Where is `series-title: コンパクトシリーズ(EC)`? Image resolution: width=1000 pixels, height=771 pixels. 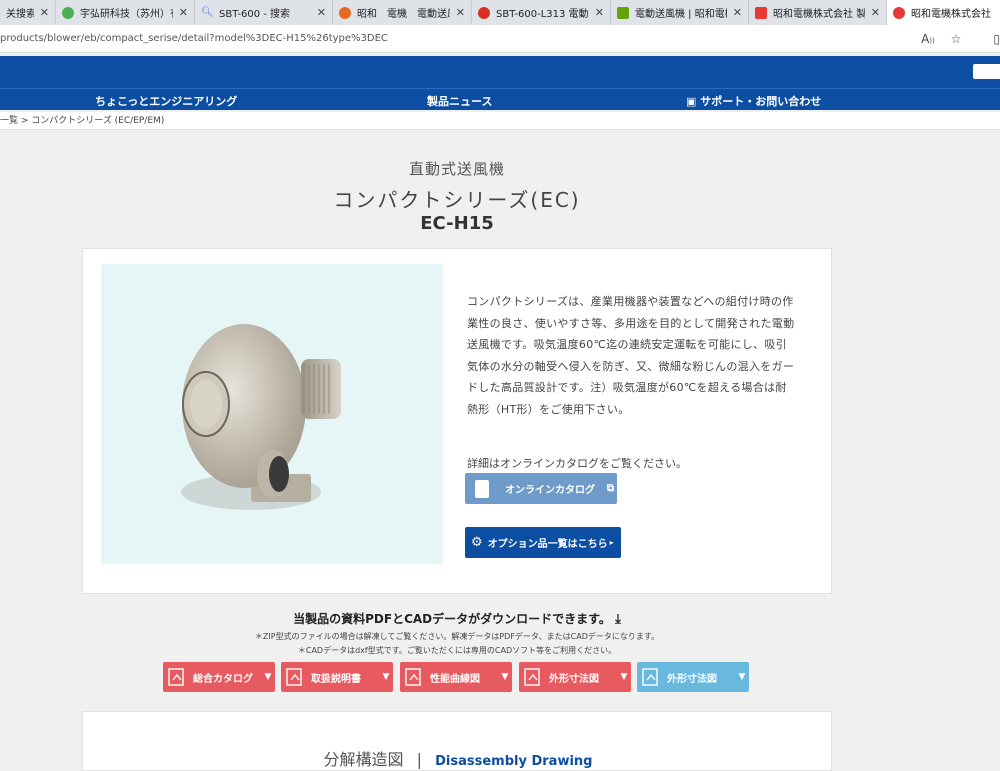 series-title: コンパクトシリーズ(EC) is located at coordinates (457, 200).